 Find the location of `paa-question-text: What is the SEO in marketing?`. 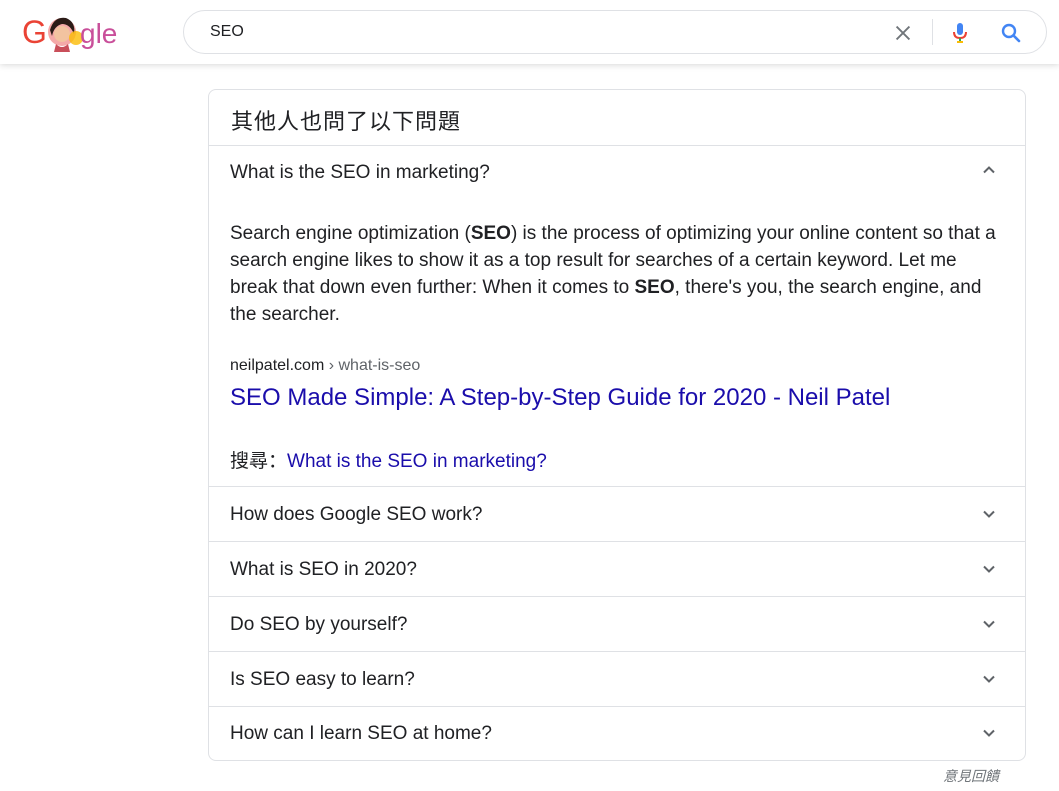

paa-question-text: What is the SEO in marketing? is located at coordinates (360, 172).